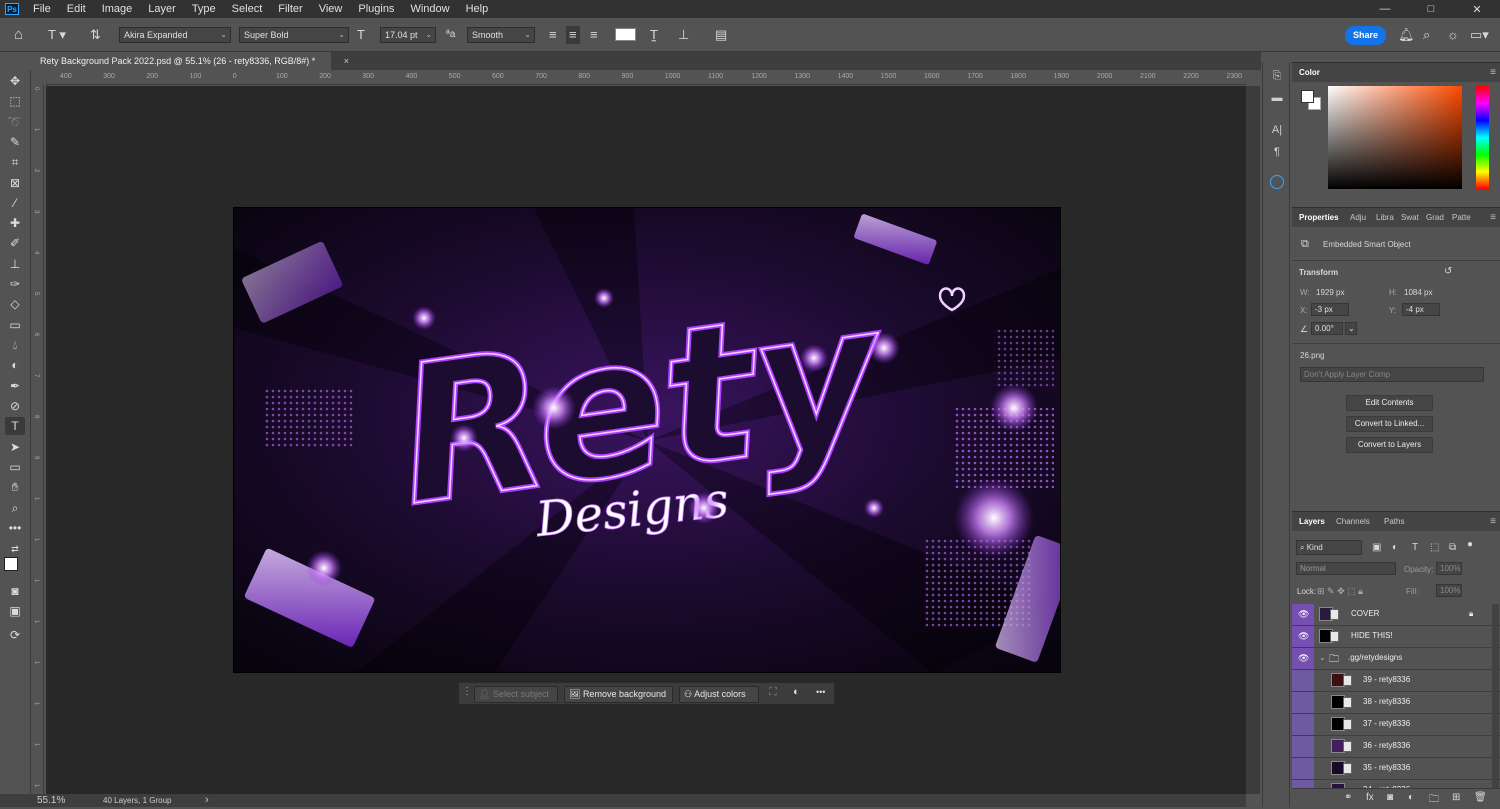 The height and width of the screenshot is (809, 1500). I want to click on menu-select: Select, so click(247, 9).